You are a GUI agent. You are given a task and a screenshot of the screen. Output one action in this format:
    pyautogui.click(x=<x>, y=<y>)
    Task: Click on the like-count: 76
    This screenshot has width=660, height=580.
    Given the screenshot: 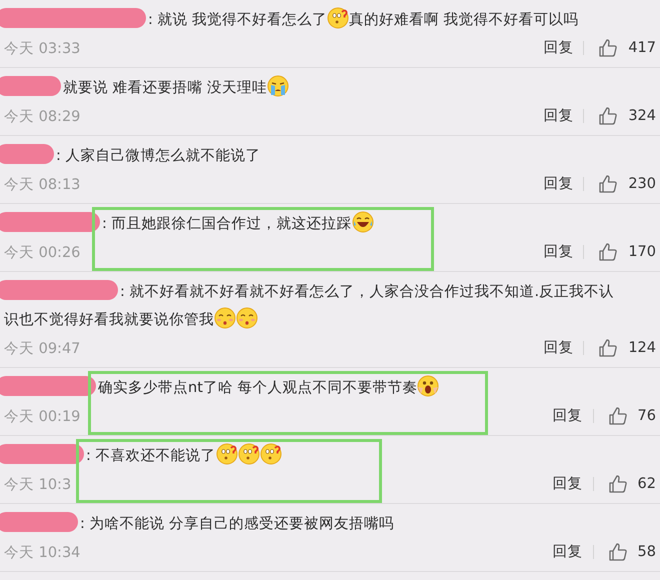 What is the action you would take?
    pyautogui.click(x=647, y=416)
    